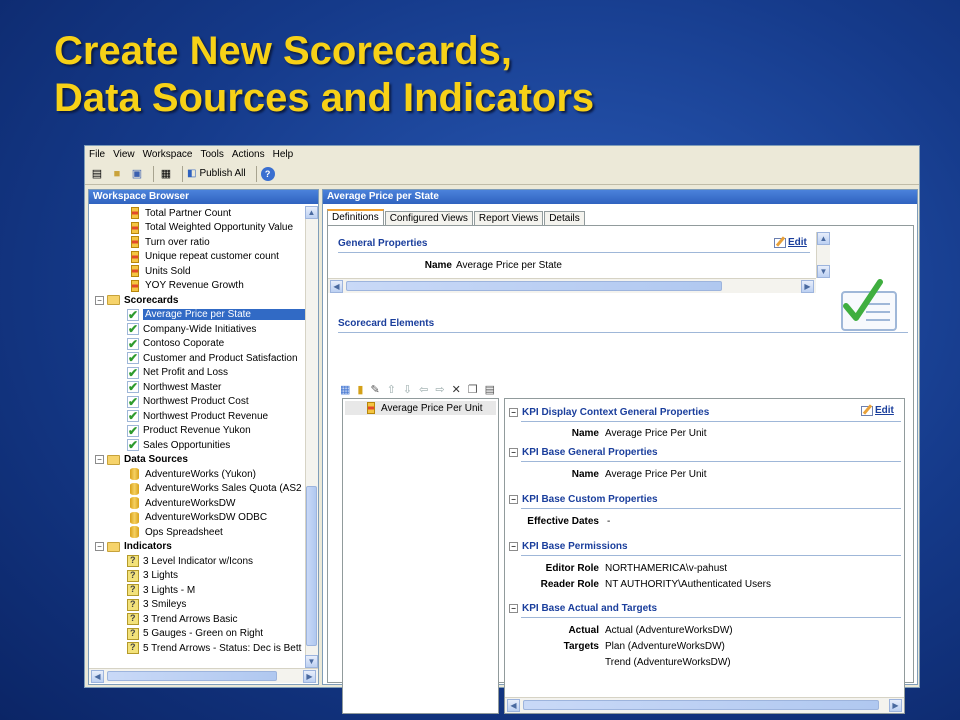 This screenshot has width=960, height=720. Describe the element at coordinates (508, 218) in the screenshot. I see `tab-report-views: Report Views` at that location.